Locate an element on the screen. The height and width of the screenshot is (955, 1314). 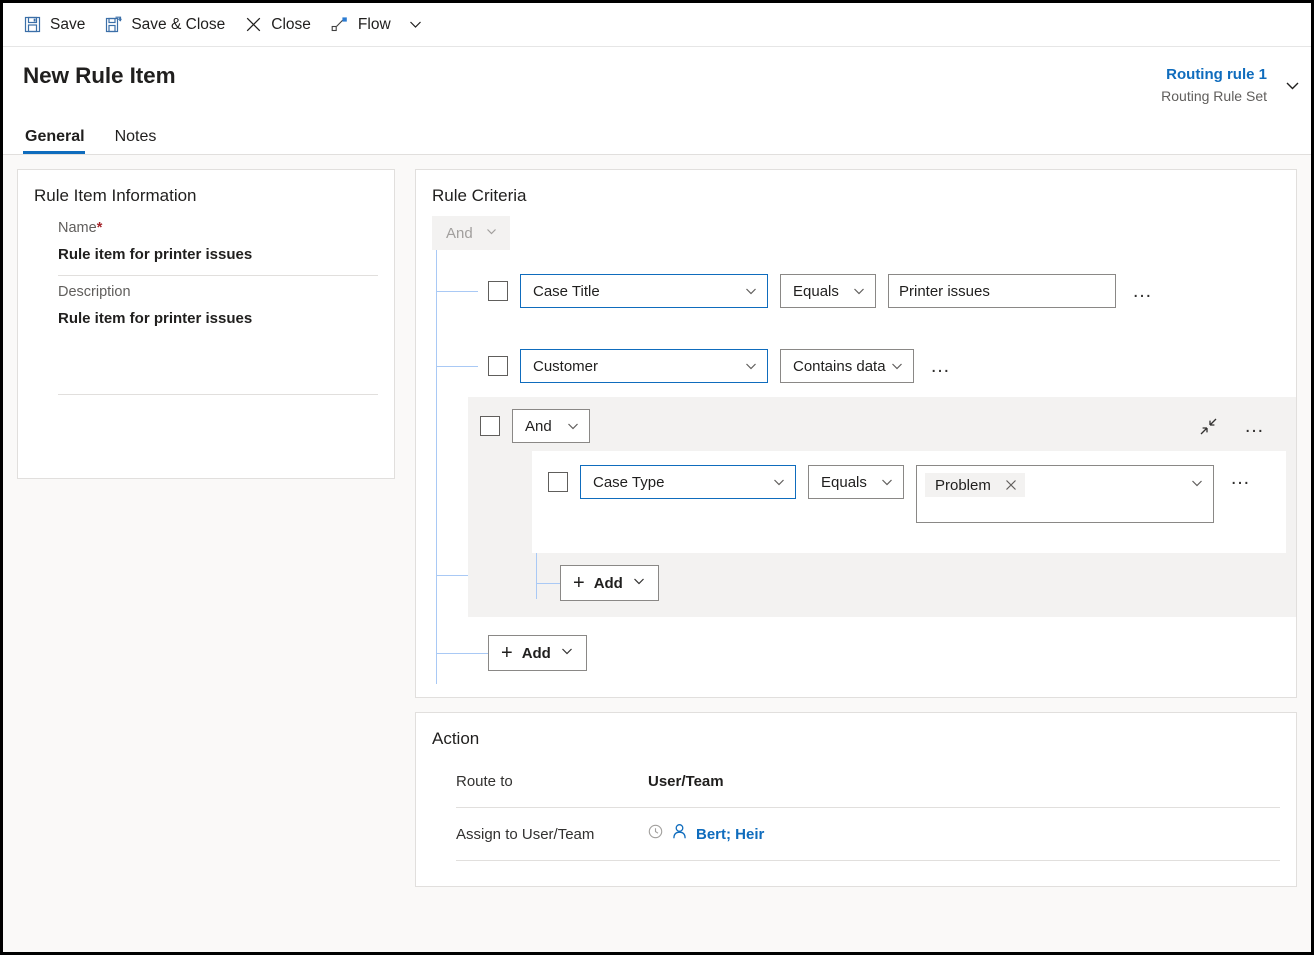
save-and-close-label: Save & Close is located at coordinates (178, 24).